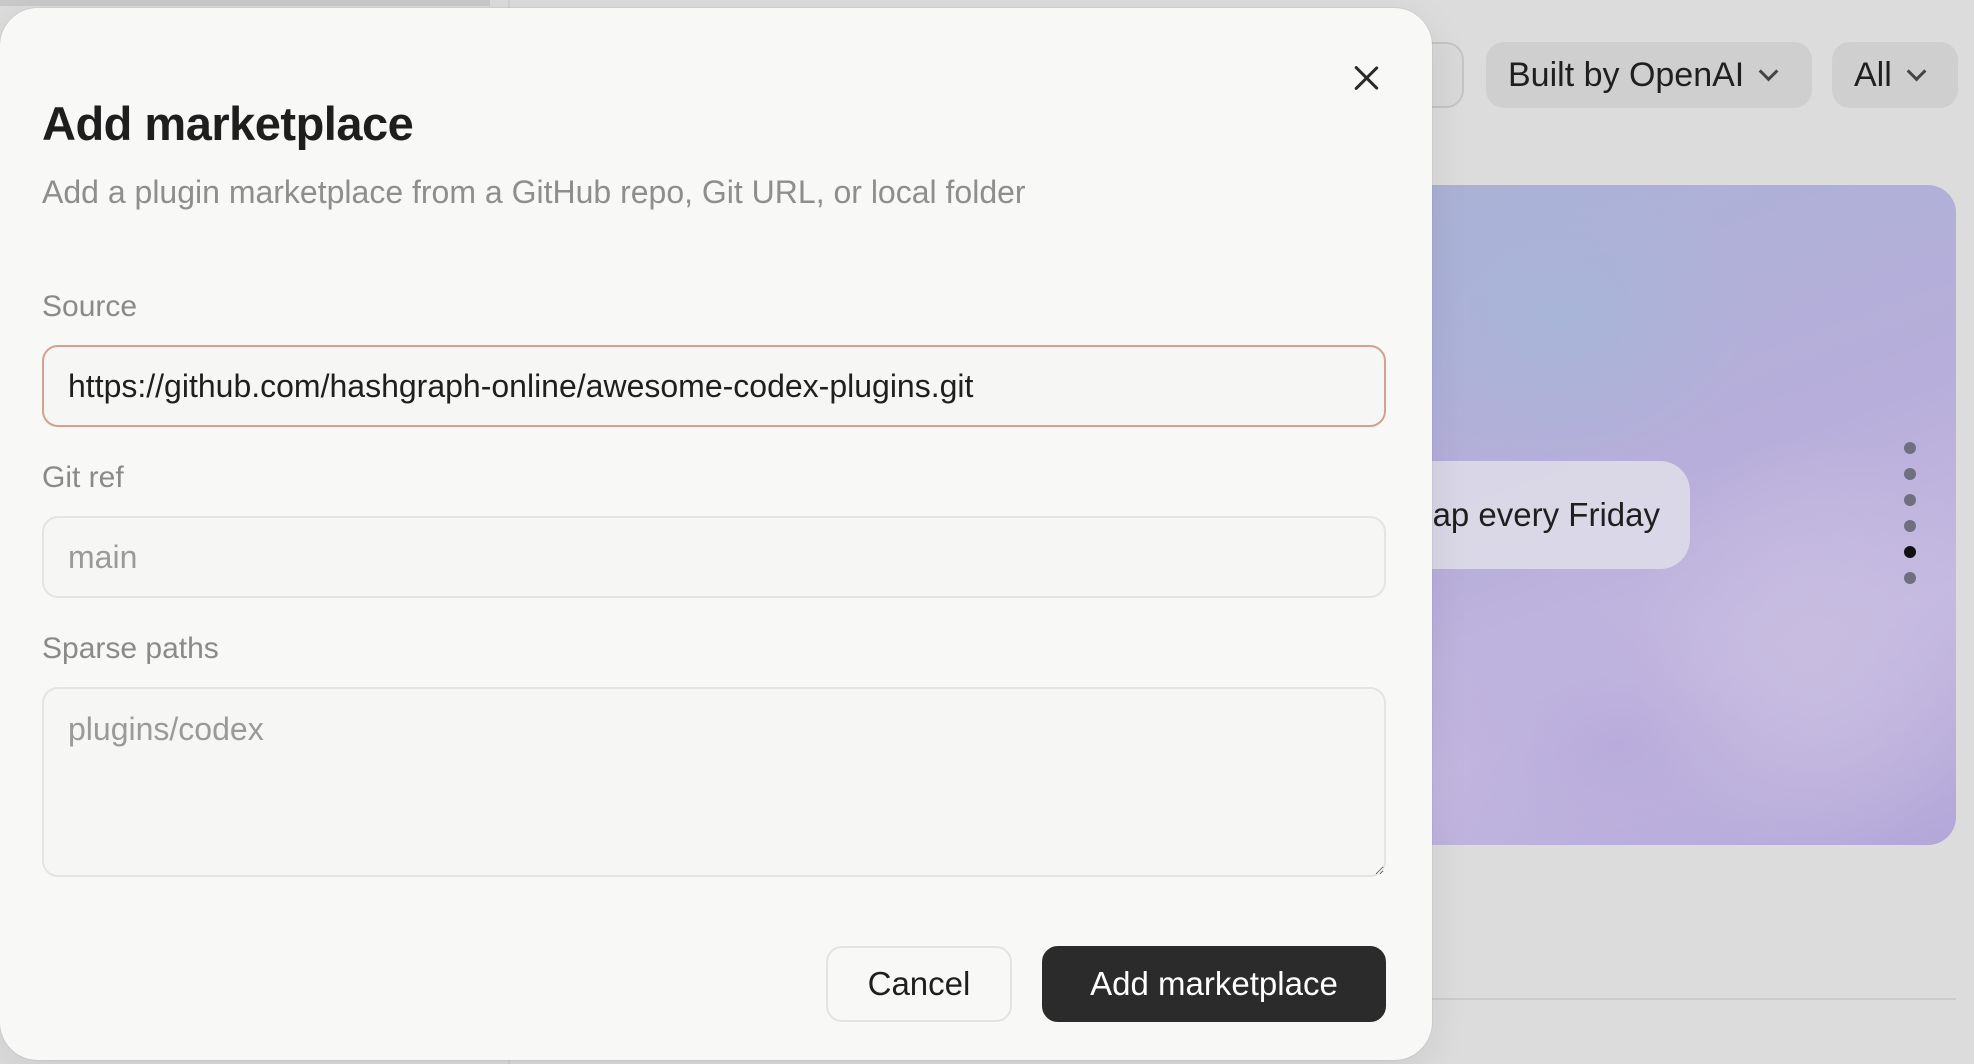 The height and width of the screenshot is (1064, 1974). I want to click on divider, so click(1673, 999).